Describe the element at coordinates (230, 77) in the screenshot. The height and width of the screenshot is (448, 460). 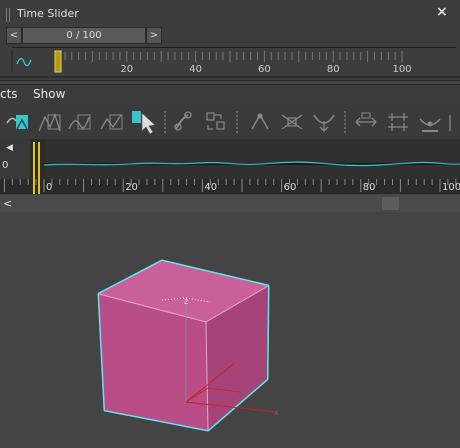
I see `panel-bottom-edge` at that location.